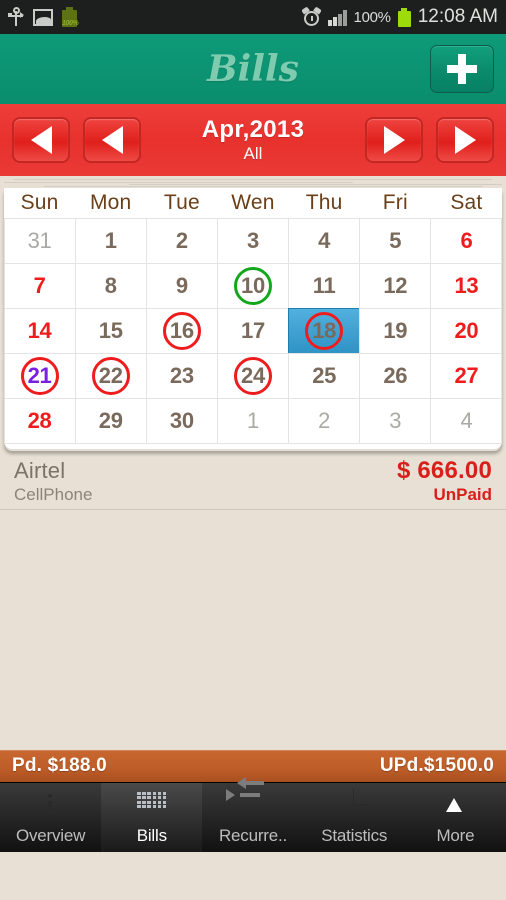  What do you see at coordinates (455, 817) in the screenshot?
I see `tab-more: More` at bounding box center [455, 817].